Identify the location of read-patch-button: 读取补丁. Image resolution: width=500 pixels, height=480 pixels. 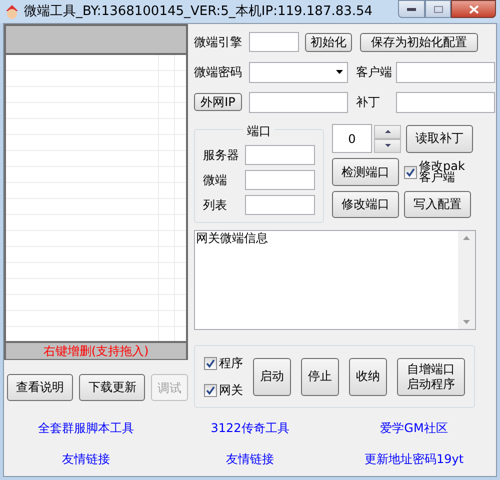
(439, 138).